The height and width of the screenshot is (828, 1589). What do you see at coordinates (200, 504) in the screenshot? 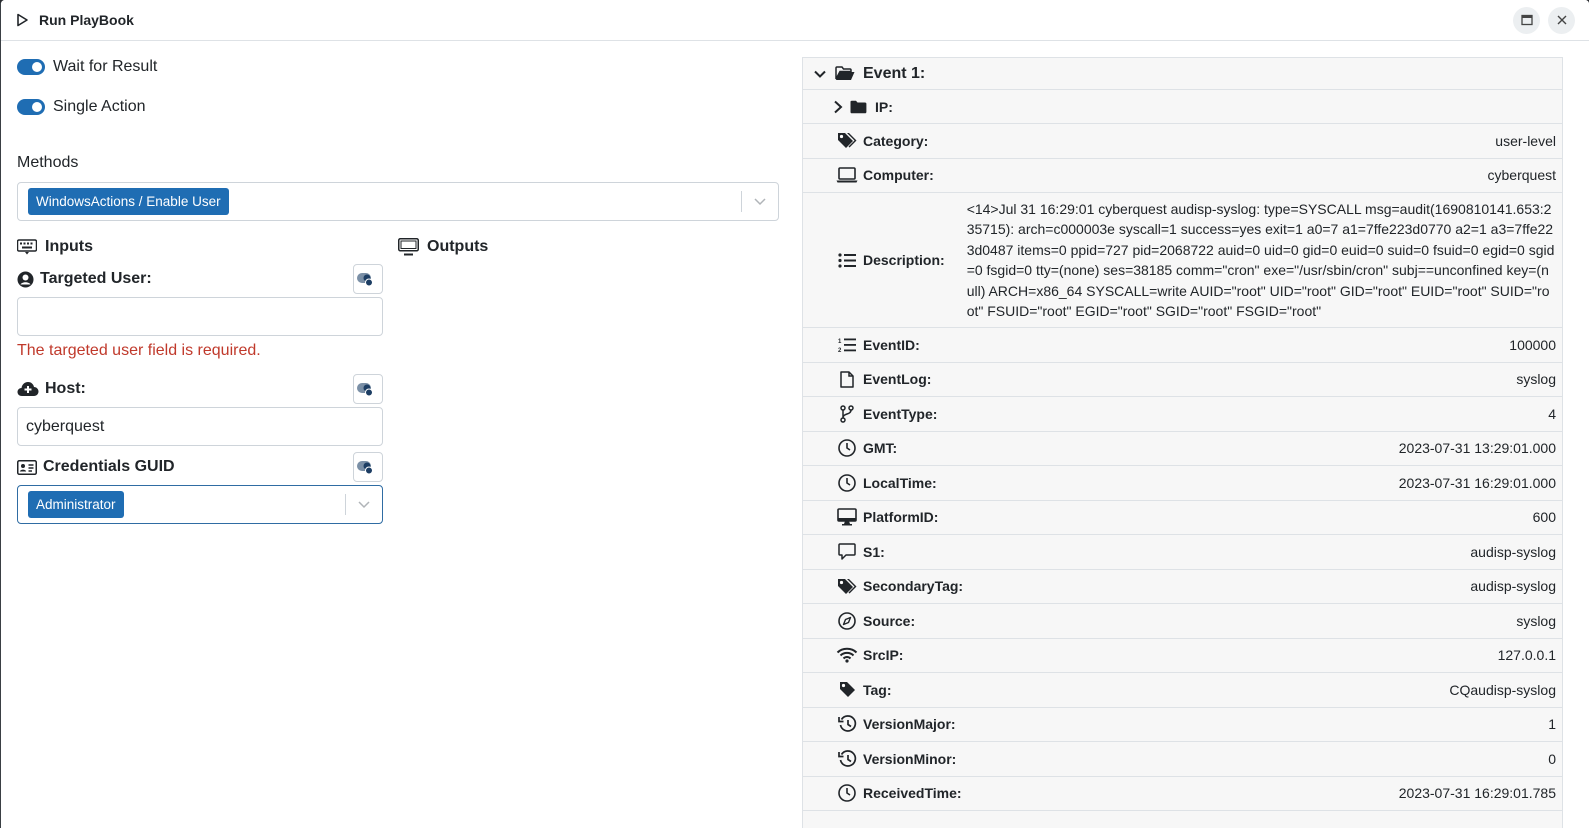
I see `credentials-select: Administrator` at bounding box center [200, 504].